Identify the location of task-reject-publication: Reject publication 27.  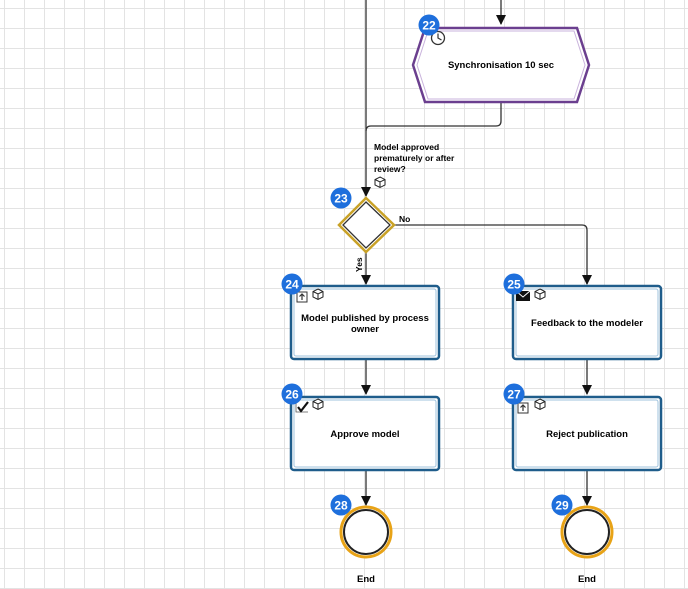
(583, 427).